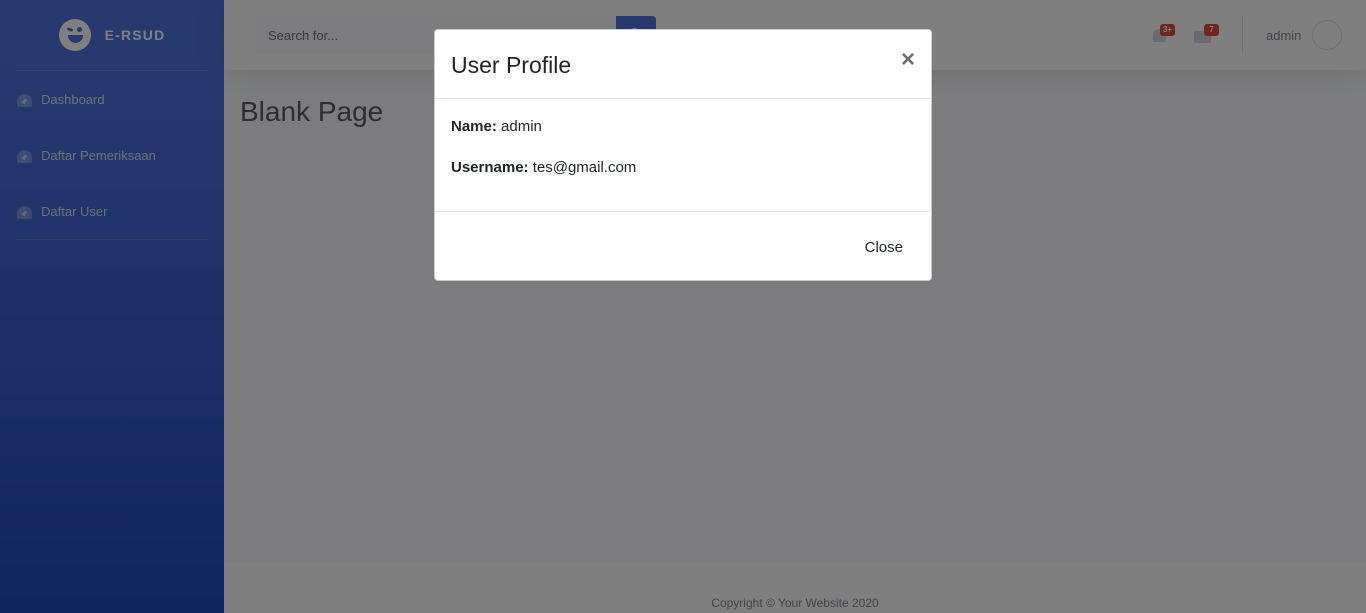 This screenshot has width=1366, height=613. What do you see at coordinates (584, 167) in the screenshot?
I see `username-value: tes@gmail.com` at bounding box center [584, 167].